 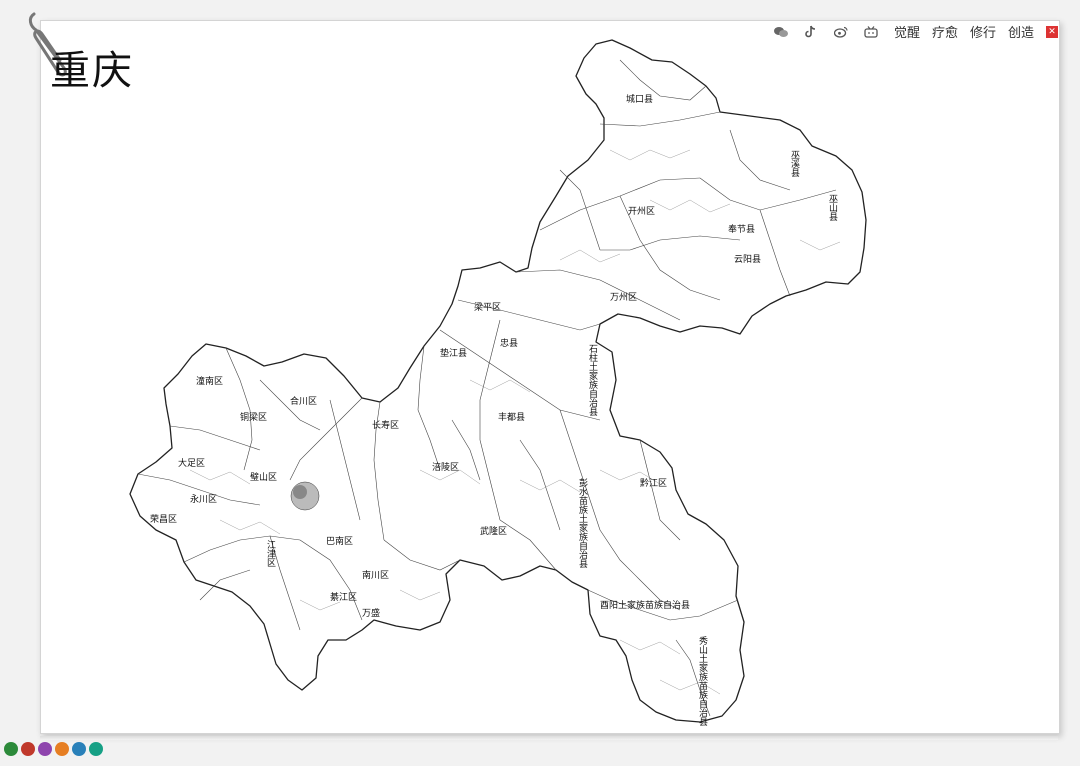 I want to click on map-label: 长寿区, so click(x=385, y=425).